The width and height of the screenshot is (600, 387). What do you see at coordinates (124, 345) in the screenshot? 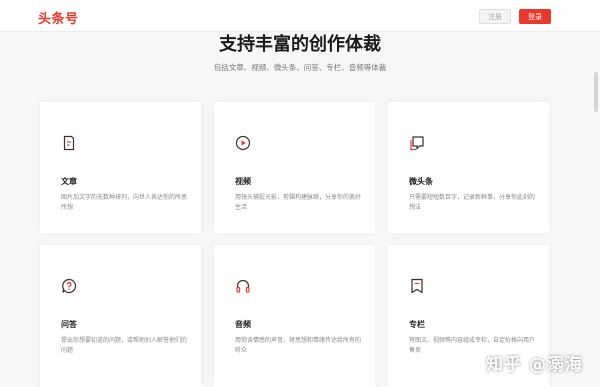
I see `card-description: 提出你想要知道的问题，或帮助别人解答他们的问题` at bounding box center [124, 345].